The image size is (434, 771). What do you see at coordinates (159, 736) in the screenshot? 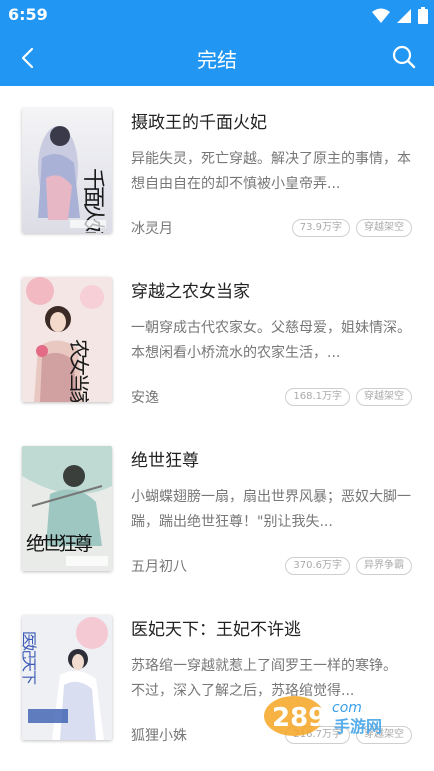
I see `book-author: 狐狸小姝` at bounding box center [159, 736].